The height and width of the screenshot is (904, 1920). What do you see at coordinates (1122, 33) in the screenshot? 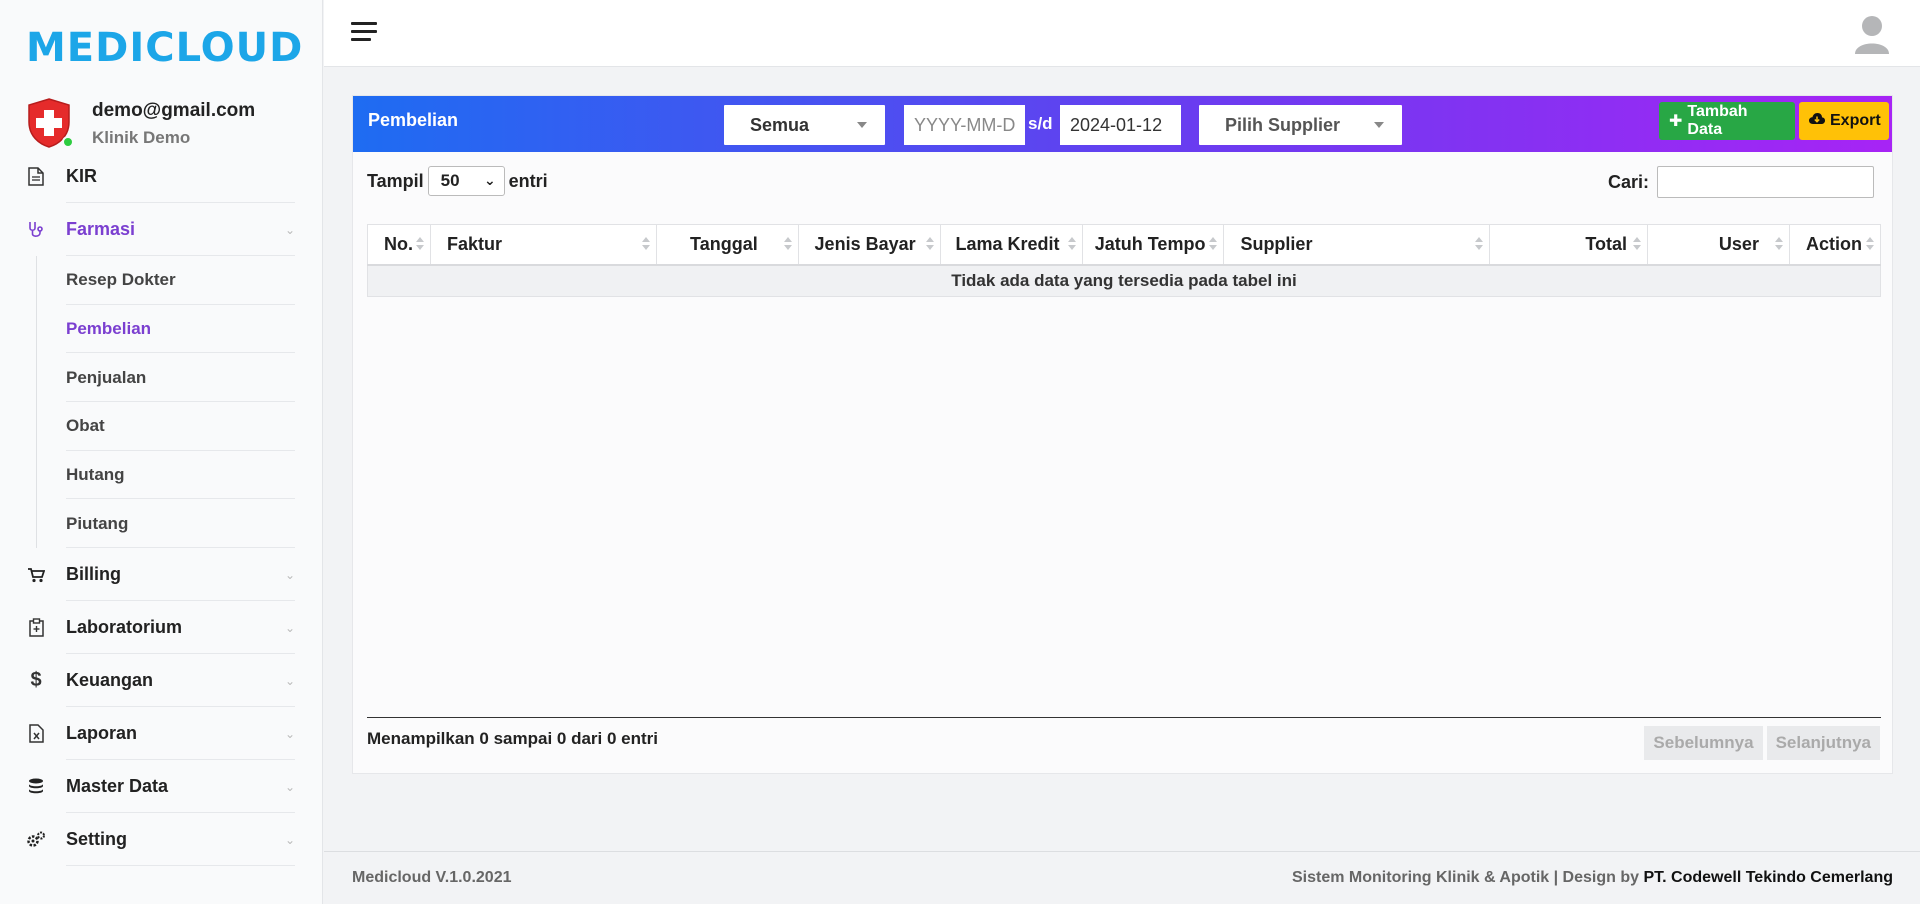
I see `topbar` at bounding box center [1122, 33].